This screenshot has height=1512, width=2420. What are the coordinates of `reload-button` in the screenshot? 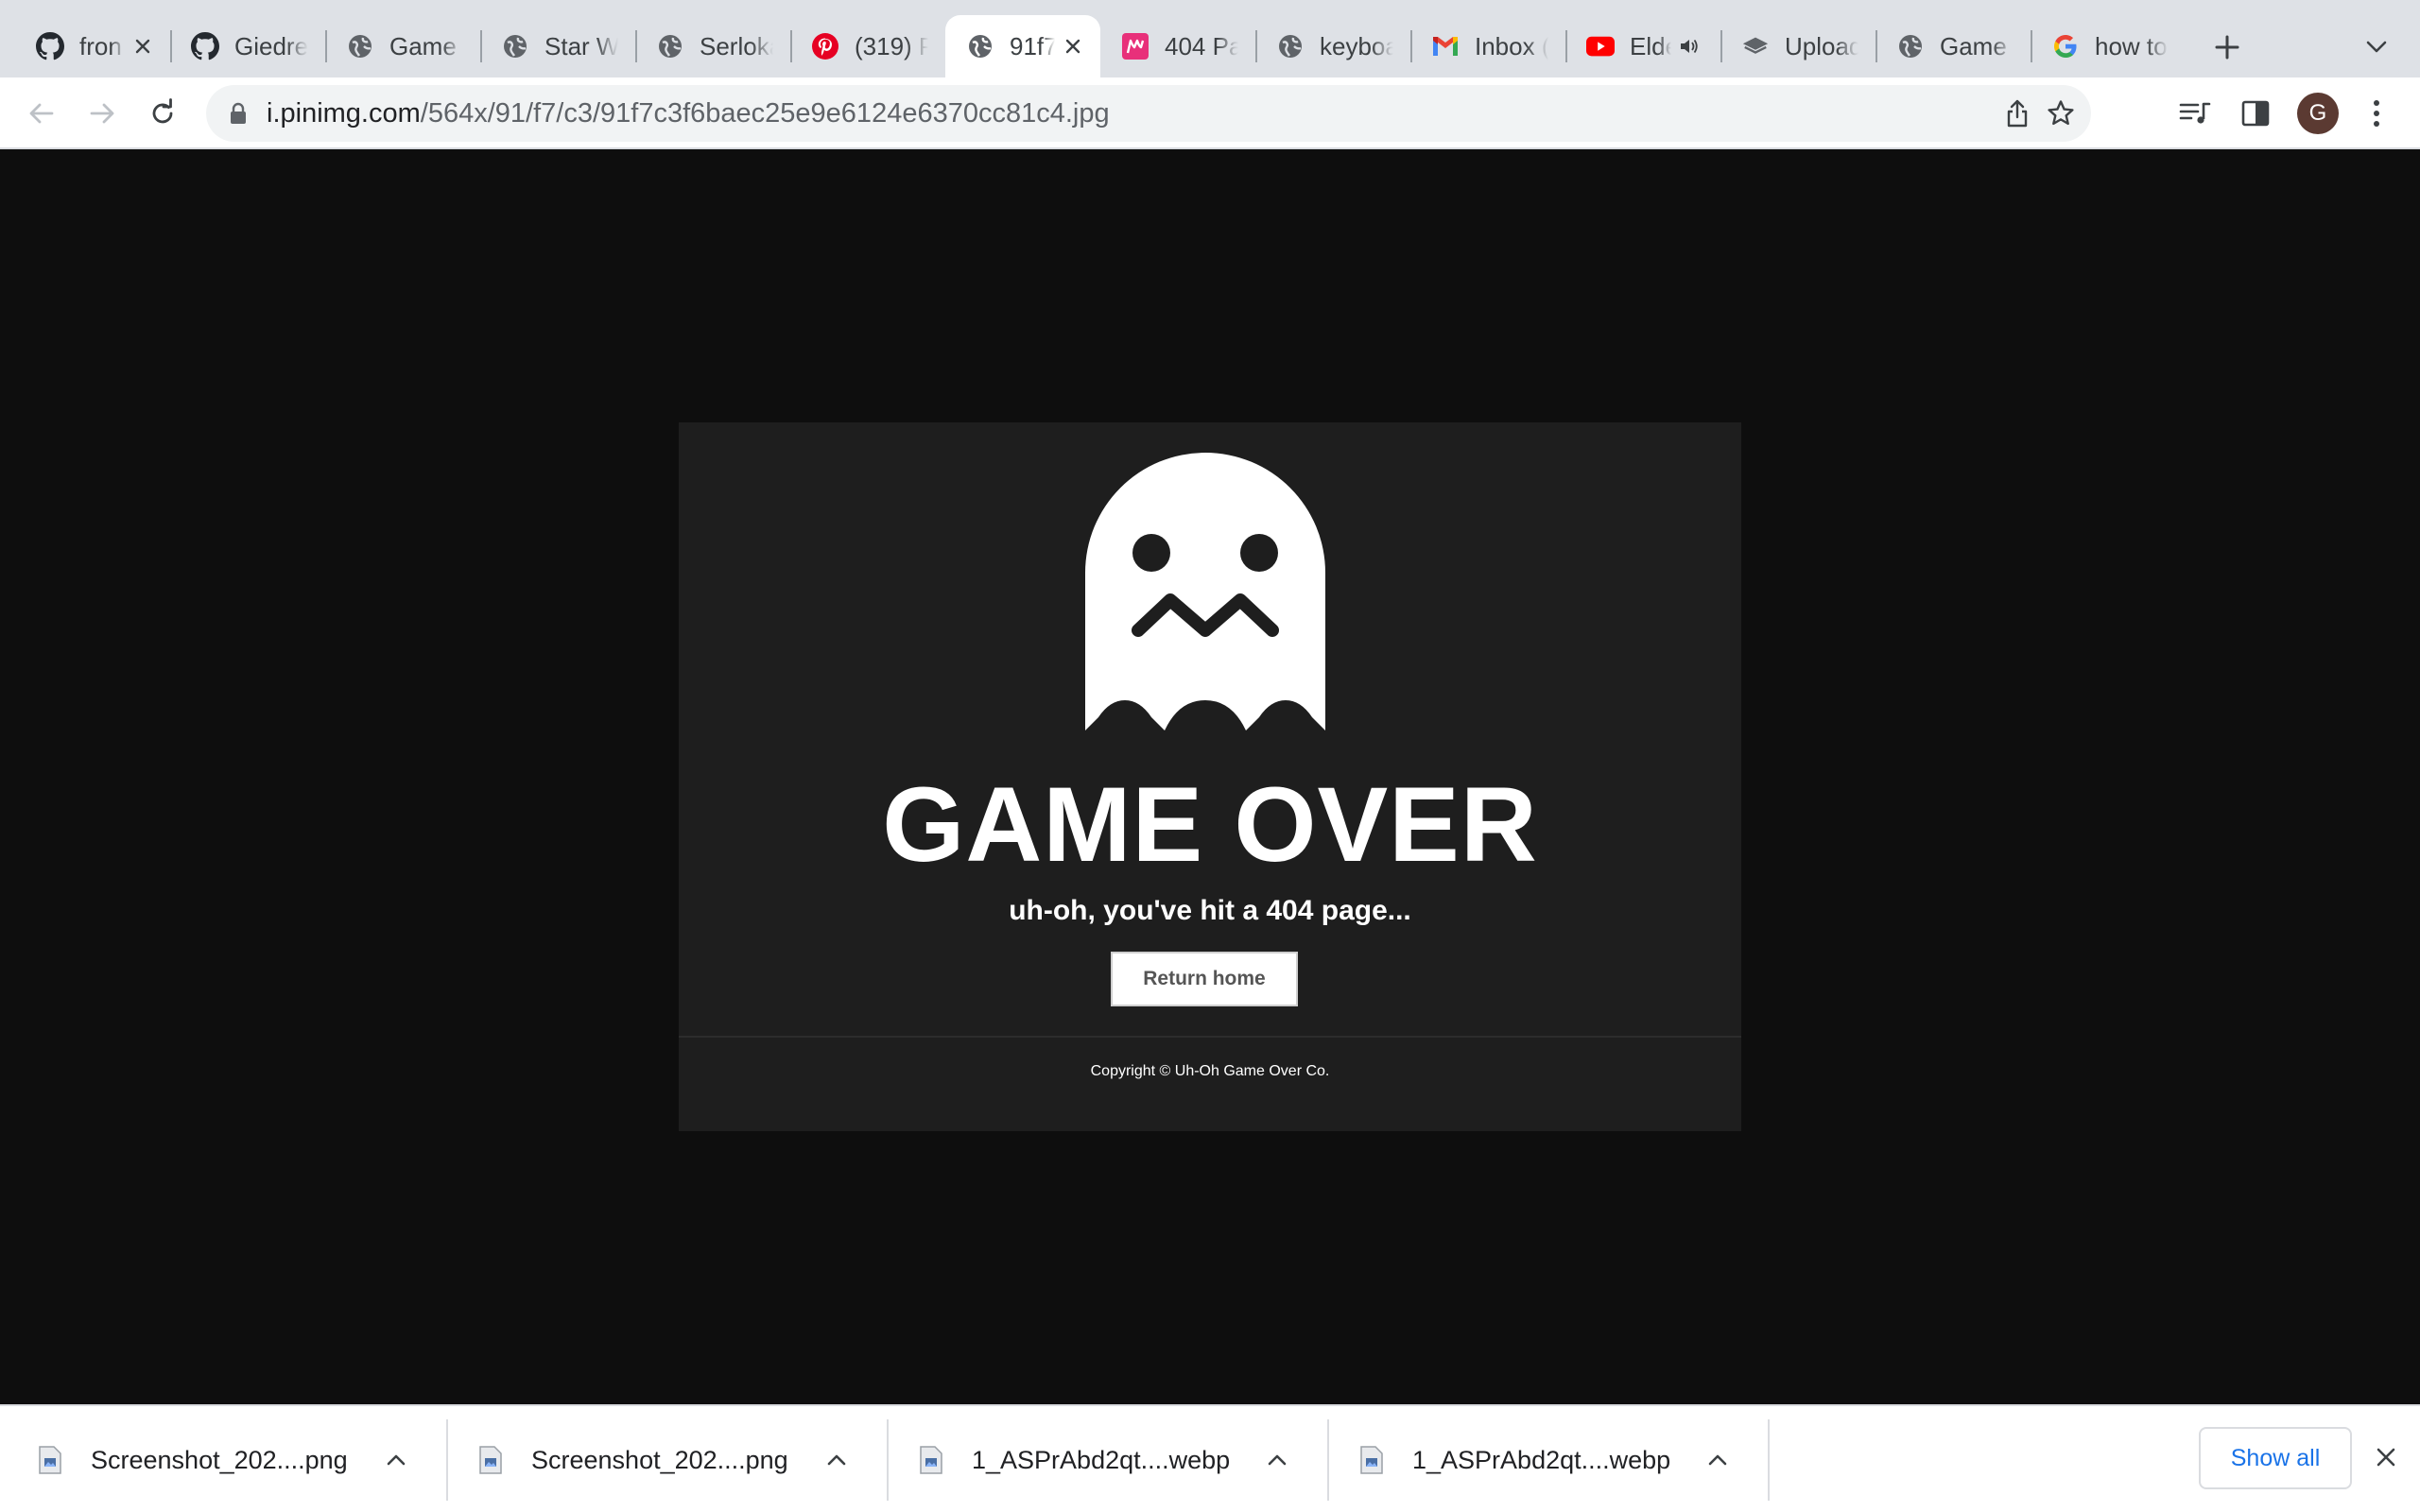 It's located at (162, 113).